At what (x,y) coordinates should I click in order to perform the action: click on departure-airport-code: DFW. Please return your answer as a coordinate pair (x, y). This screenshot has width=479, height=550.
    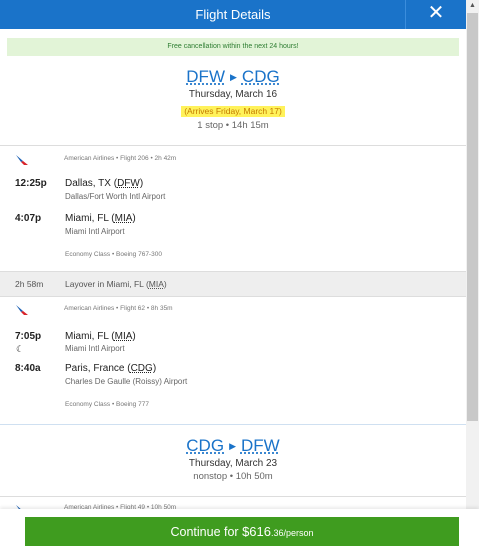
    Looking at the image, I should click on (128, 183).